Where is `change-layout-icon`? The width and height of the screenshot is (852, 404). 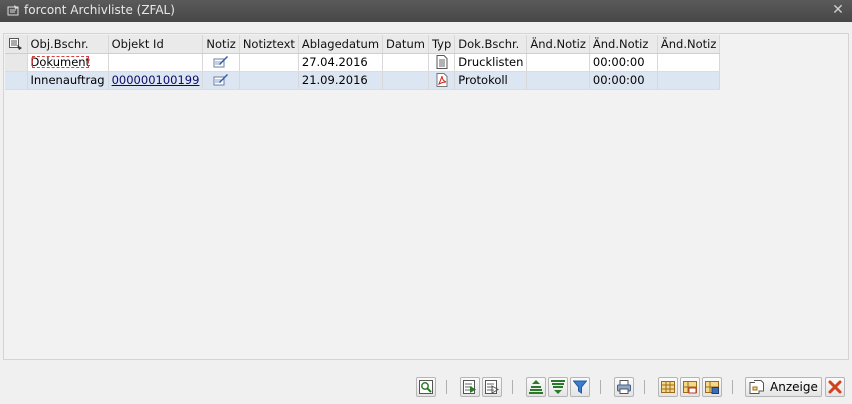
change-layout-icon is located at coordinates (690, 387).